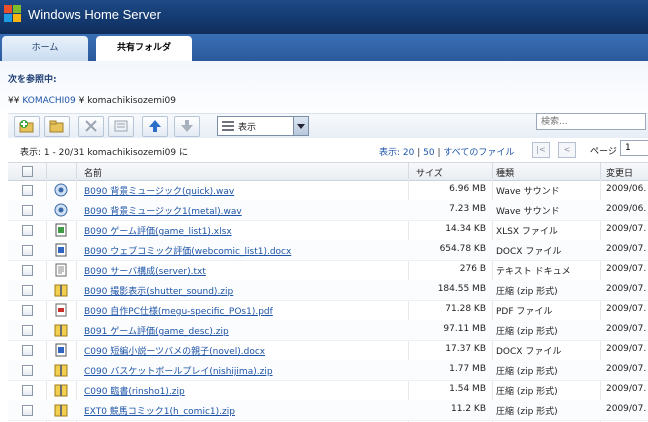 The height and width of the screenshot is (422, 648). Describe the element at coordinates (324, 17) in the screenshot. I see `title-bar: Windows Home Server` at that location.